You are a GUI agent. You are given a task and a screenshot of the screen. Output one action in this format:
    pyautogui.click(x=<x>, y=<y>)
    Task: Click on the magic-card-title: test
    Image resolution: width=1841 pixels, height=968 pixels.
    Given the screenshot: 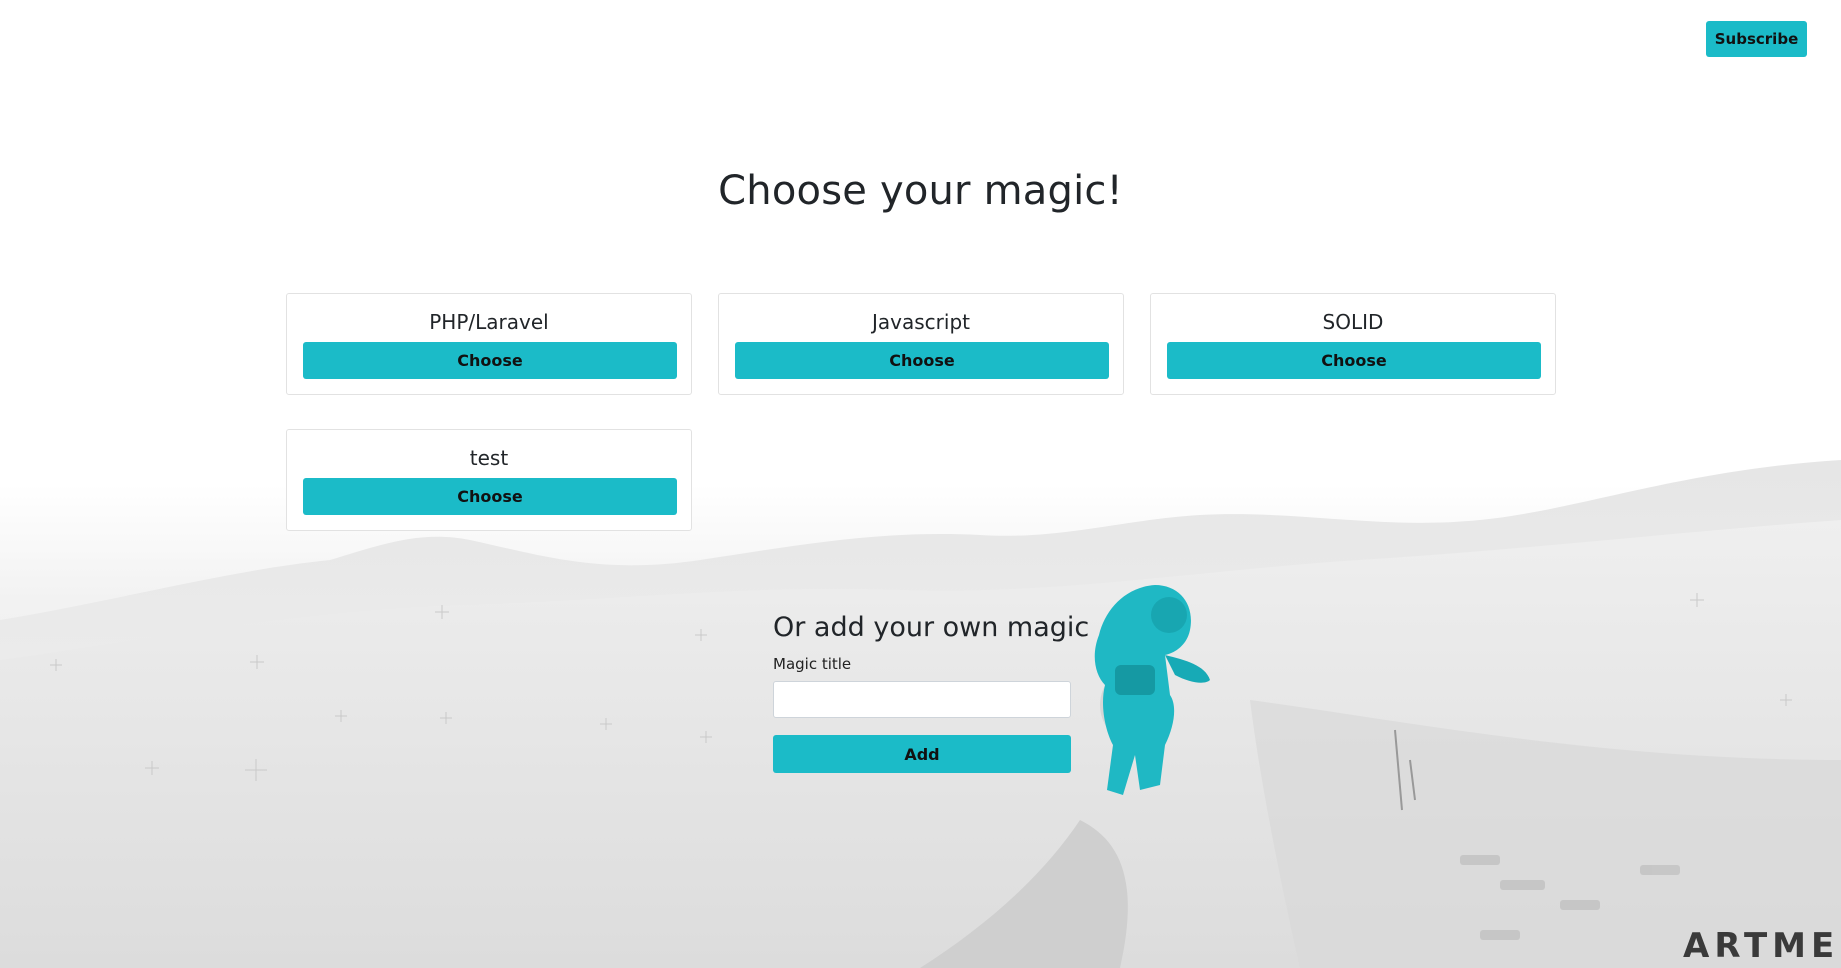 What is the action you would take?
    pyautogui.click(x=489, y=458)
    